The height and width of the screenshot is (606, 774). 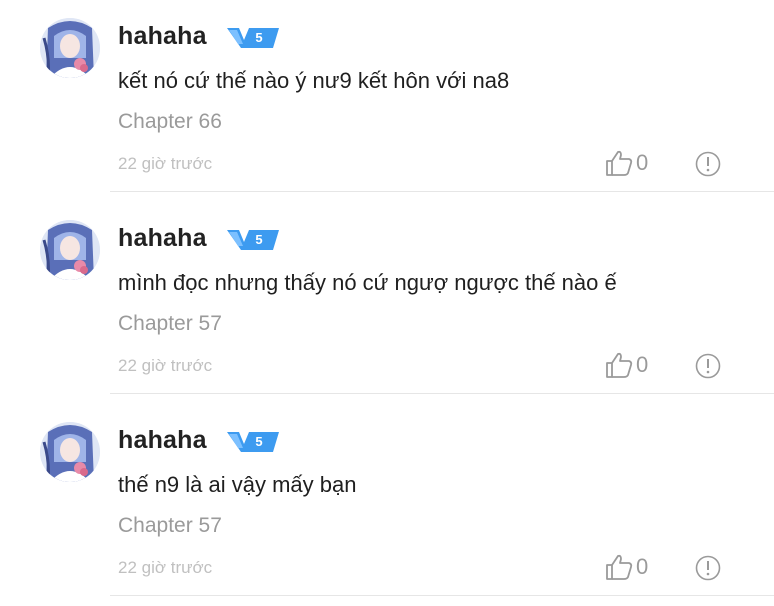 I want to click on chapter-link: Chapter 66, so click(x=170, y=122).